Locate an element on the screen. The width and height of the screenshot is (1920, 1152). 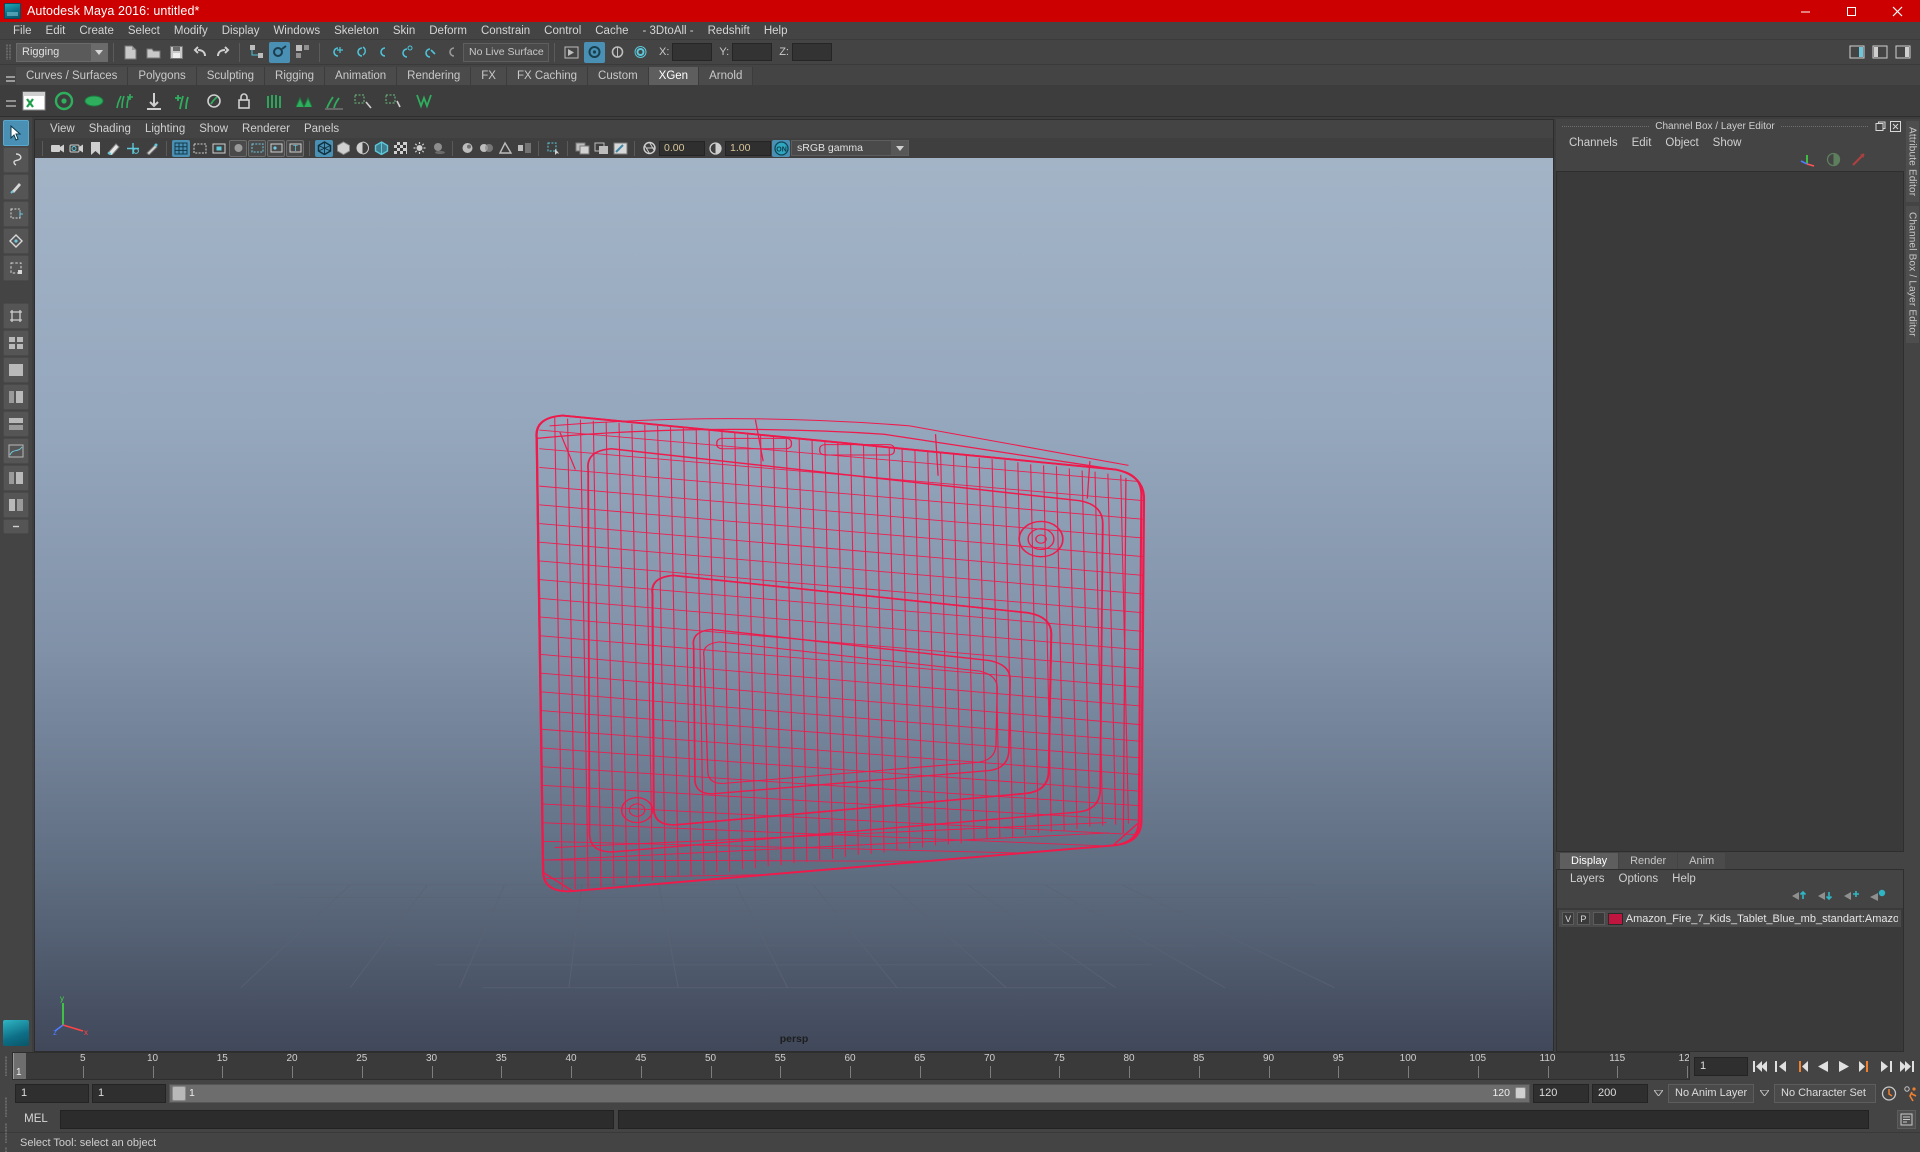
smooth-shade-selected-icon is located at coordinates (362, 148).